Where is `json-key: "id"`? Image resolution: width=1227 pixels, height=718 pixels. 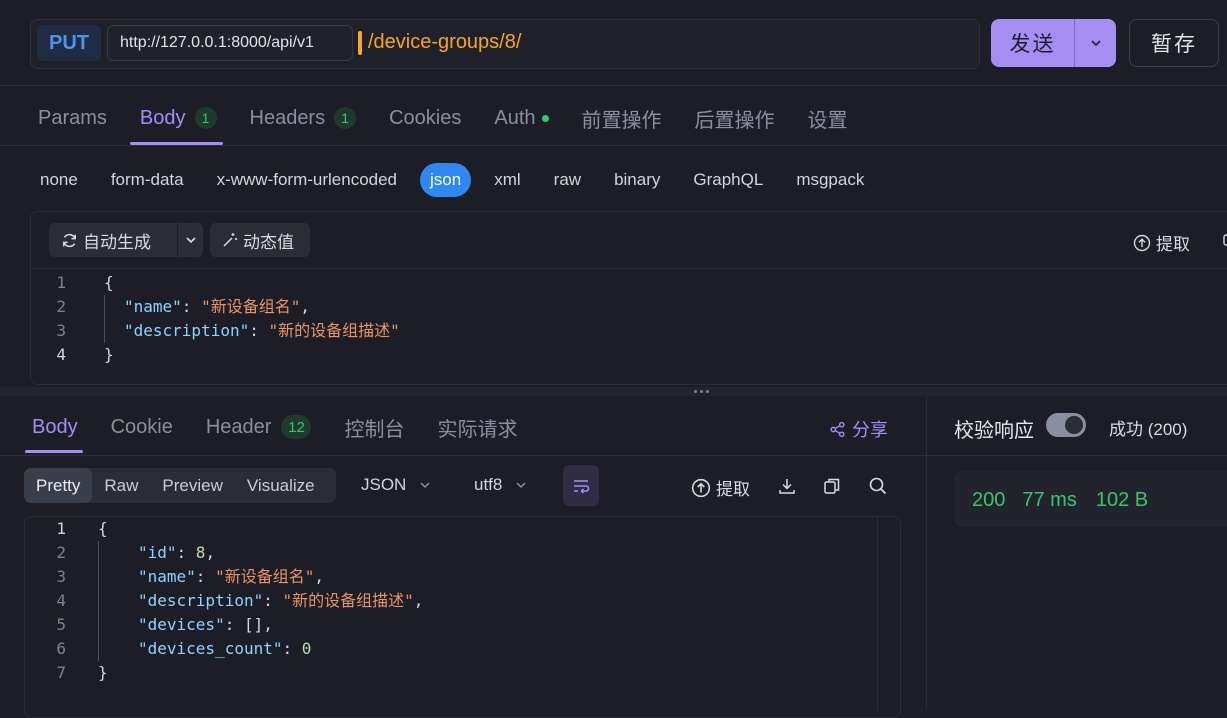
json-key: "id" is located at coordinates (157, 552).